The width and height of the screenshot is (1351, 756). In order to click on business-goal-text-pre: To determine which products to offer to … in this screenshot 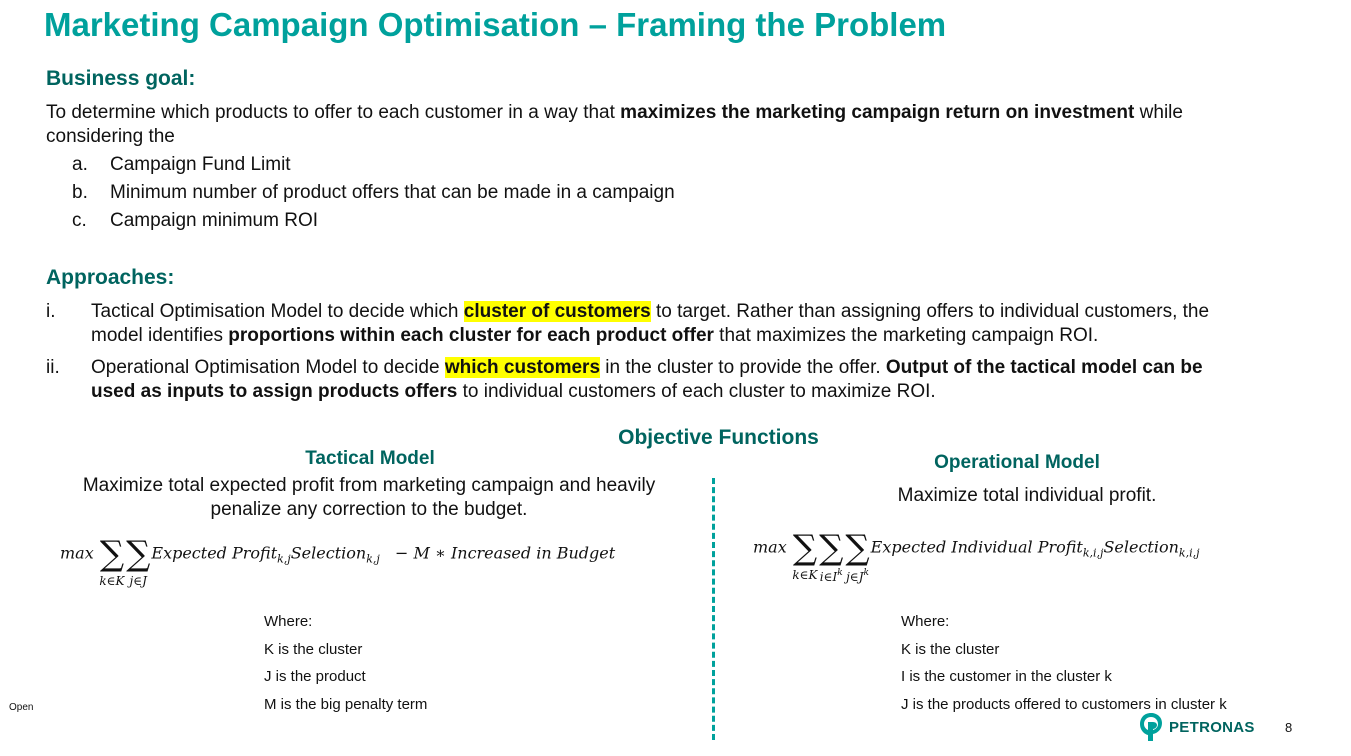, I will do `click(333, 112)`.